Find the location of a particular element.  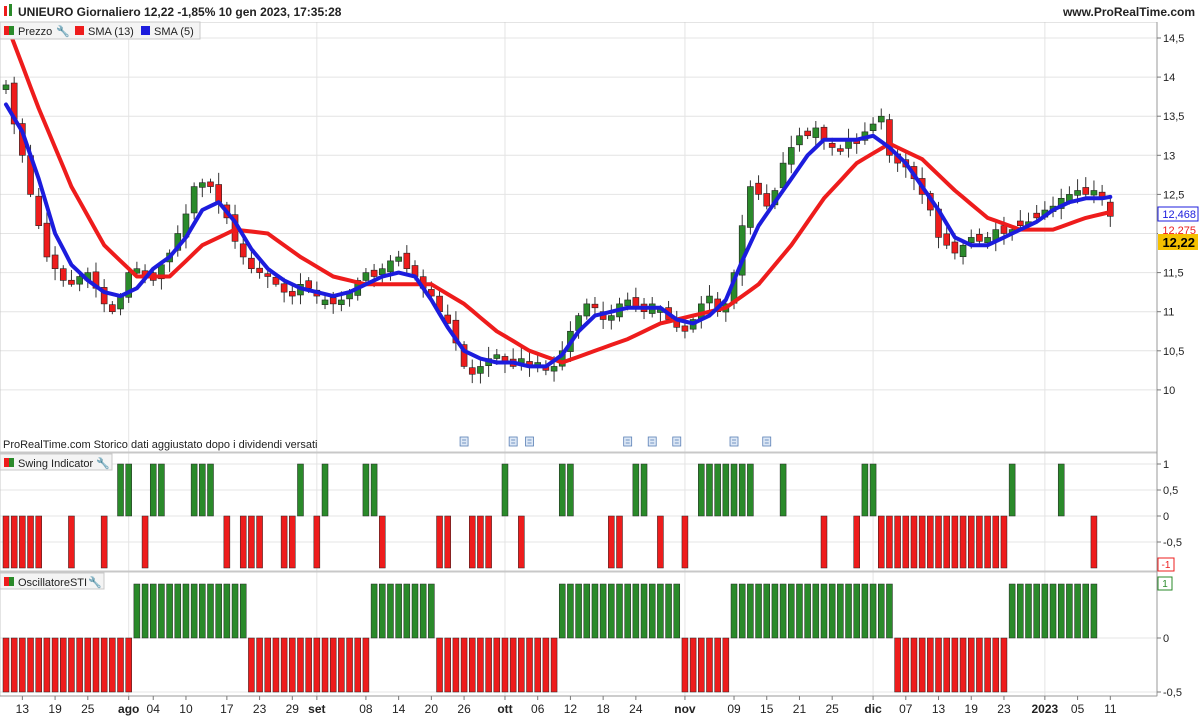

legend-prezzo-label: Prezzo is located at coordinates (35, 32).